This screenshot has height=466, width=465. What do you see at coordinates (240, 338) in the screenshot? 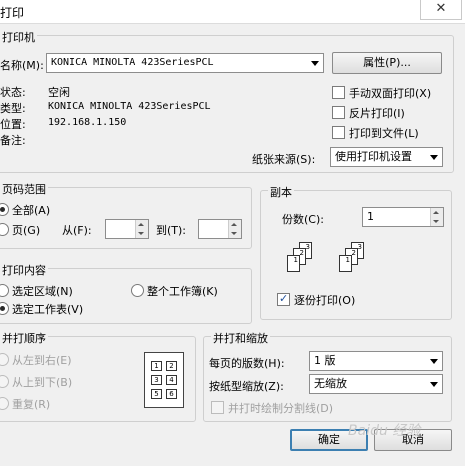
I see `scaling-group-title: 并打和缩放` at bounding box center [240, 338].